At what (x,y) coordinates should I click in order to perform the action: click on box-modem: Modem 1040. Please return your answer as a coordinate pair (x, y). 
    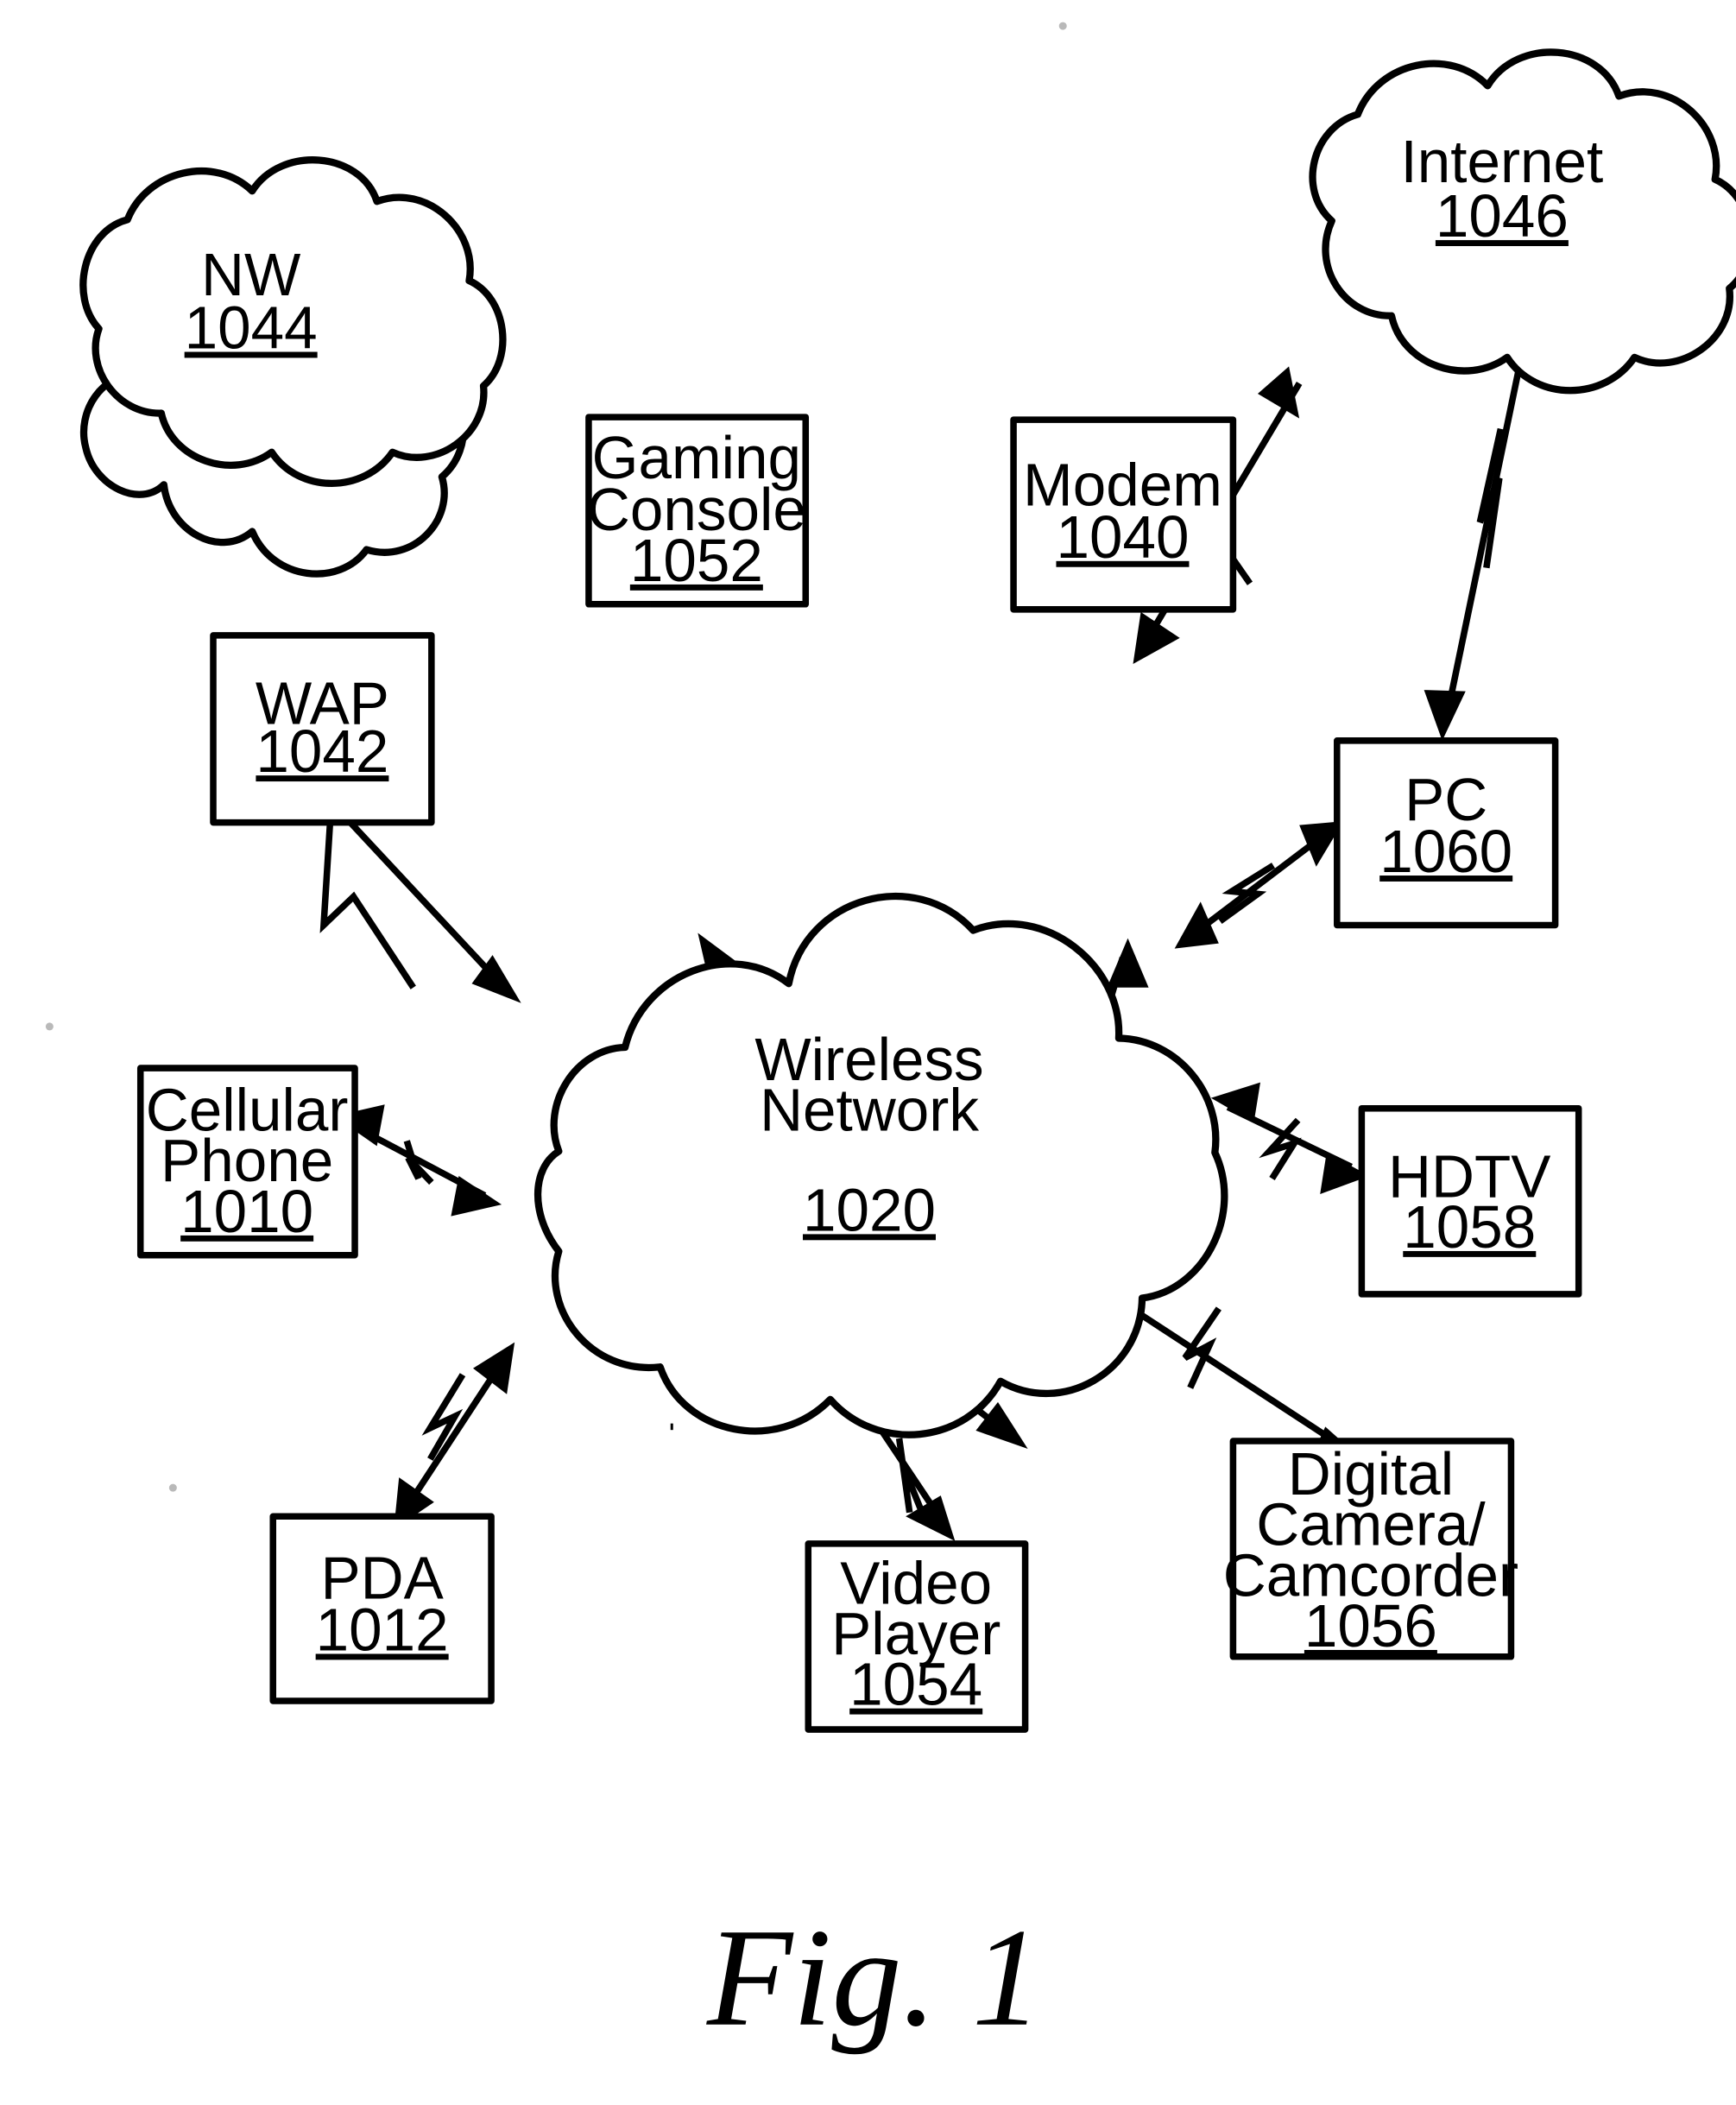
    Looking at the image, I should click on (1123, 514).